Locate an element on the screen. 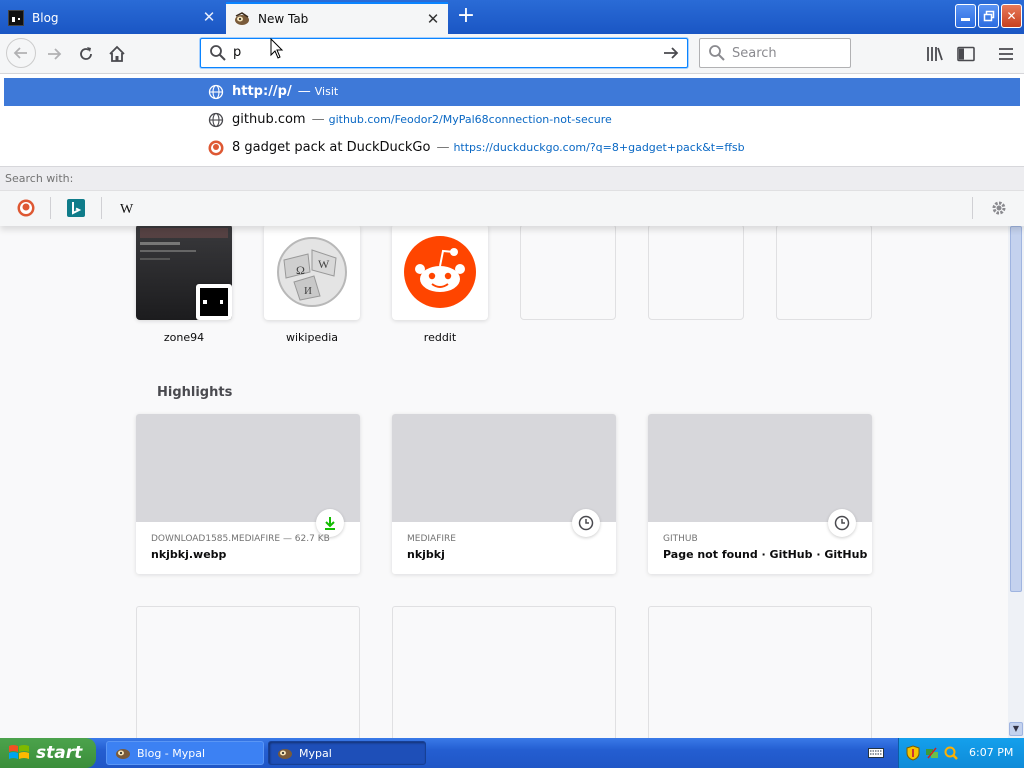 The width and height of the screenshot is (1024, 768). taskbar: start Blog - Mypal Mypal 6:07 PM is located at coordinates (512, 753).